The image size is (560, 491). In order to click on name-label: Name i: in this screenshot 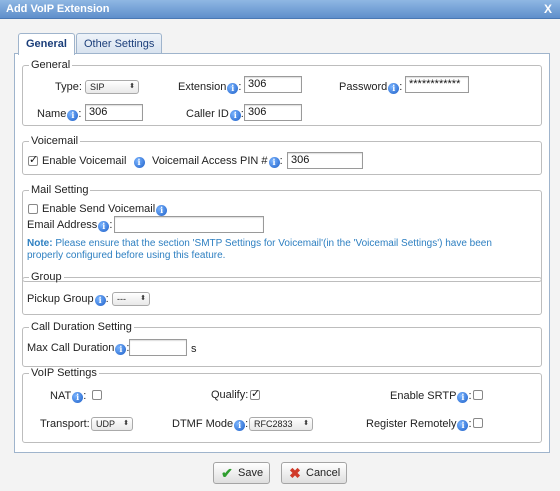, I will do `click(59, 114)`.